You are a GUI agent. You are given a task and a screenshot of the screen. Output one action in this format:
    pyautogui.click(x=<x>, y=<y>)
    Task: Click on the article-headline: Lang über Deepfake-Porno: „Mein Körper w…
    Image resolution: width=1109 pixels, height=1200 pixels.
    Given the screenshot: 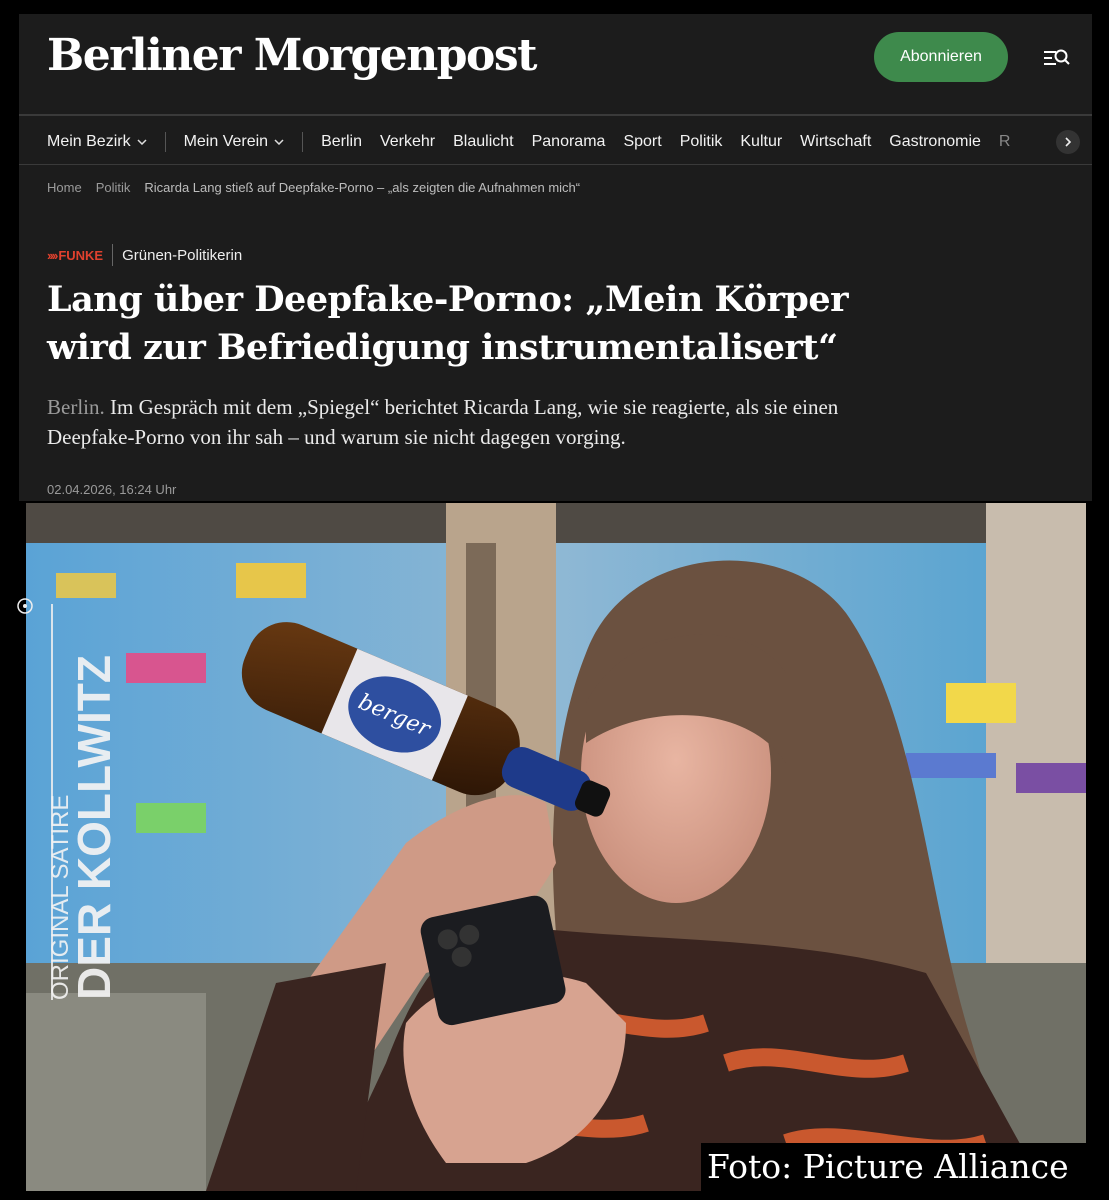 What is the action you would take?
    pyautogui.click(x=448, y=323)
    